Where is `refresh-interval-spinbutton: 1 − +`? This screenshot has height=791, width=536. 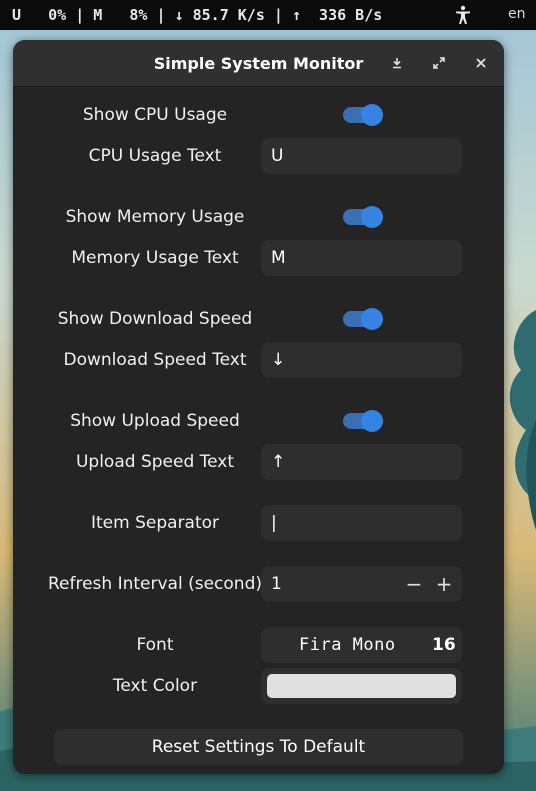 refresh-interval-spinbutton: 1 − + is located at coordinates (361, 584).